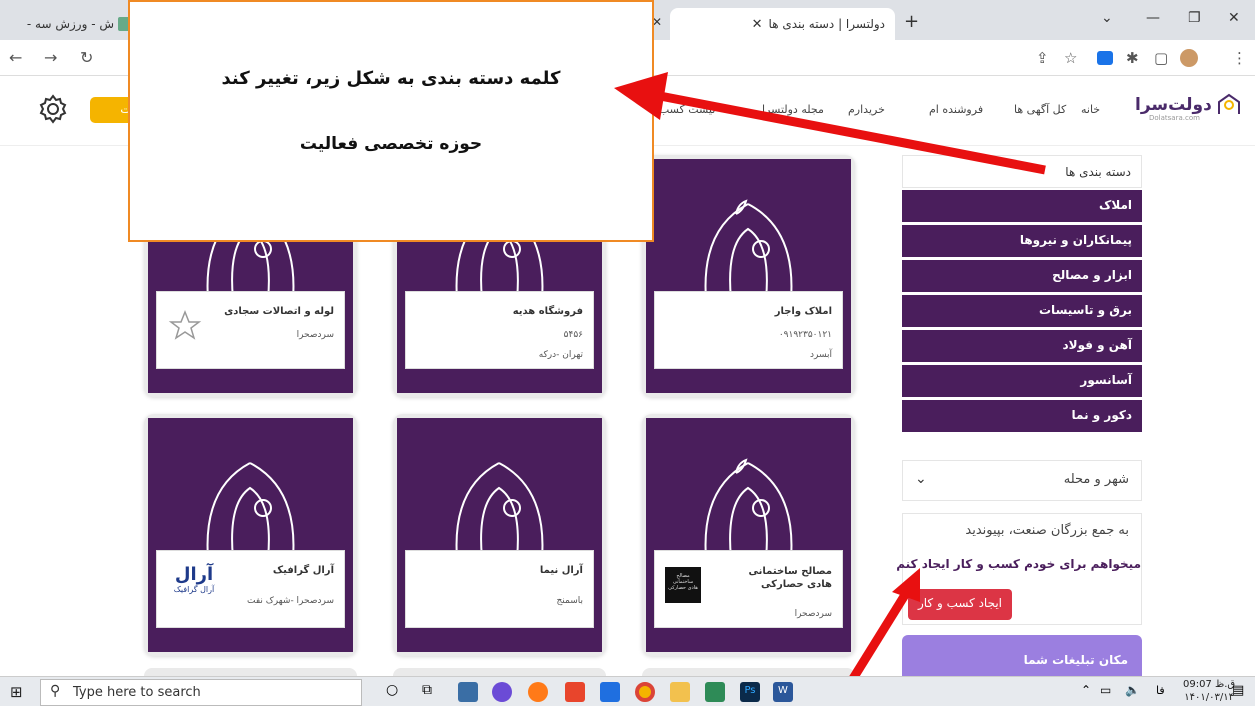  What do you see at coordinates (55, 691) in the screenshot?
I see `search-icon: ⚲` at bounding box center [55, 691].